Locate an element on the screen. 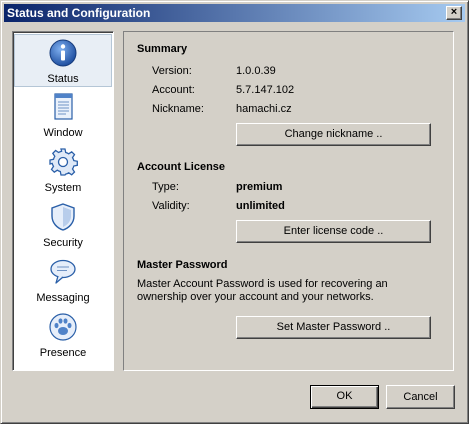 This screenshot has width=469, height=424. close-button: × is located at coordinates (454, 13).